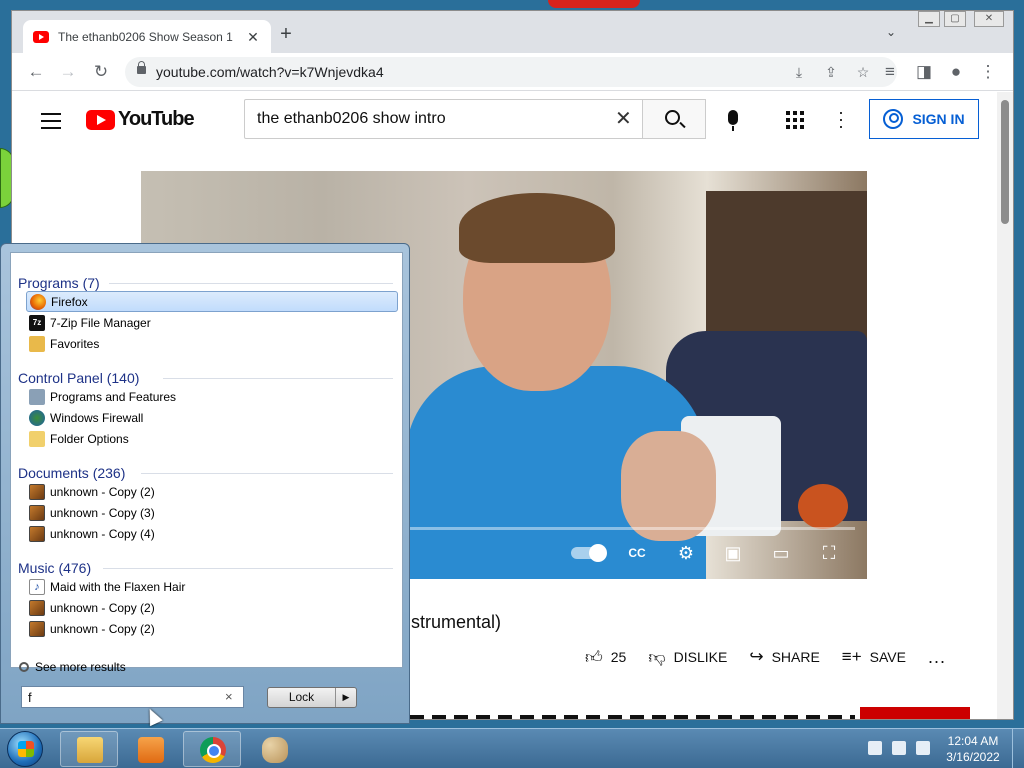  I want to click on lock-button: Lock ▶, so click(312, 697).